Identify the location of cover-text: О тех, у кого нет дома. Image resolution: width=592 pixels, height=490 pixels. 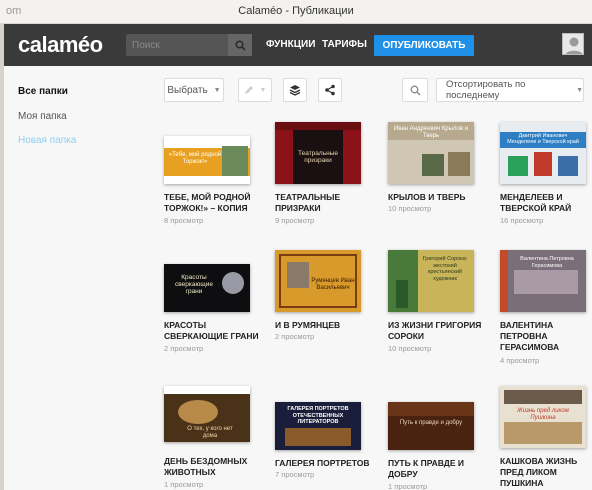
(210, 432).